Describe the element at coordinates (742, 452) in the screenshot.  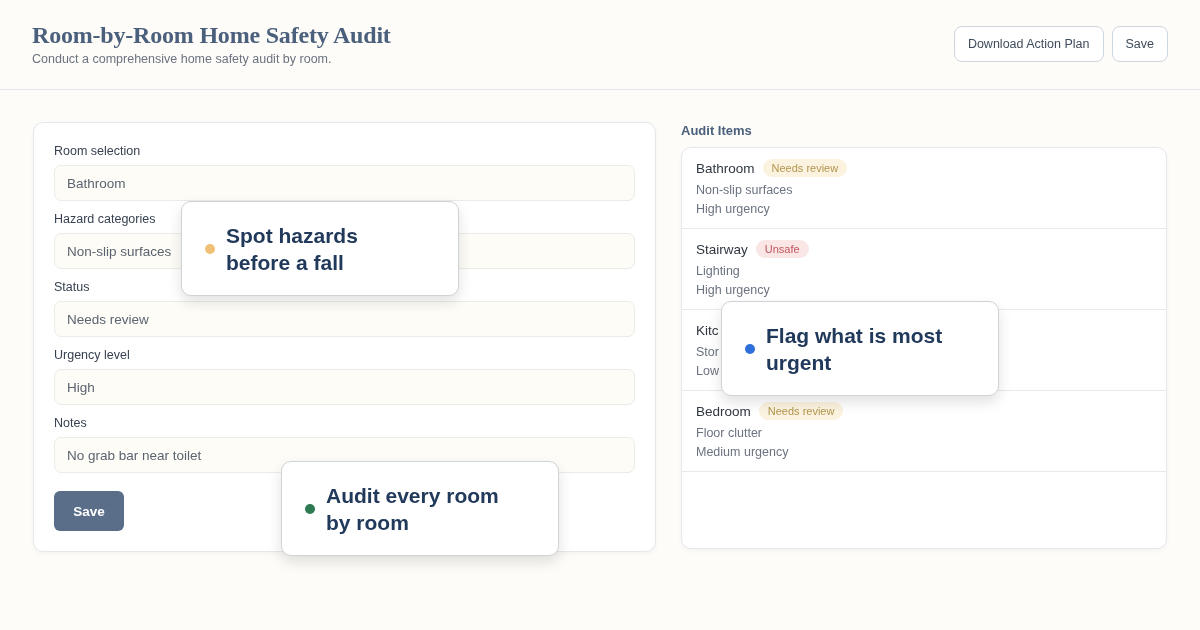
I see `urgency-text: Medium urgency` at that location.